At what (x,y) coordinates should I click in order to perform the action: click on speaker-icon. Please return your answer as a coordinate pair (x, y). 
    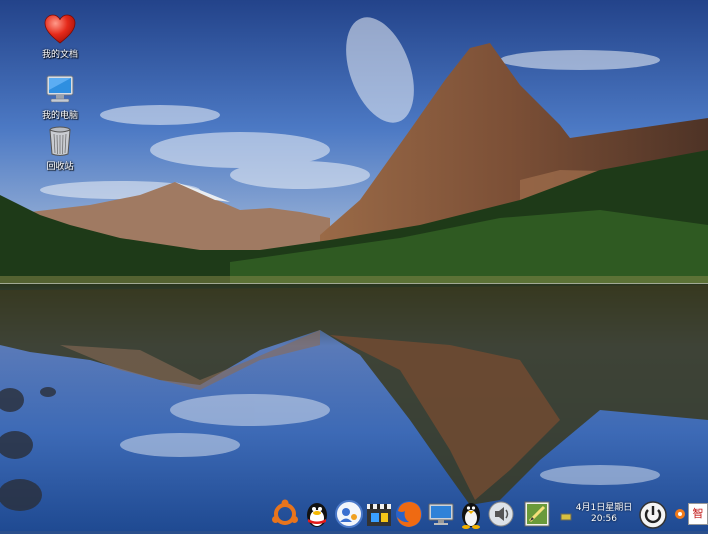
    Looking at the image, I should click on (501, 514).